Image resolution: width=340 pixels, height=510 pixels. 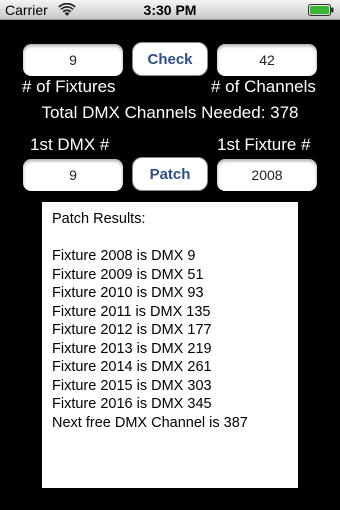 I want to click on first-fixture-label: 1st Fixture #, so click(x=264, y=144).